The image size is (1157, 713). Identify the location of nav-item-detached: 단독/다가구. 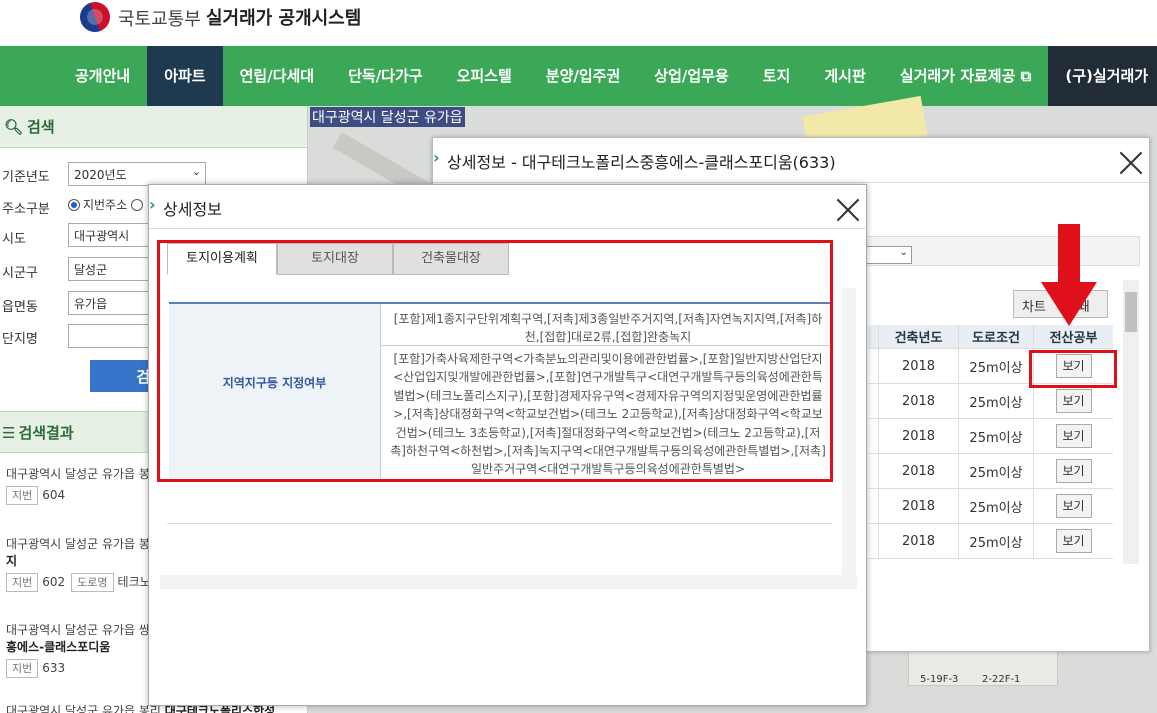
(385, 76).